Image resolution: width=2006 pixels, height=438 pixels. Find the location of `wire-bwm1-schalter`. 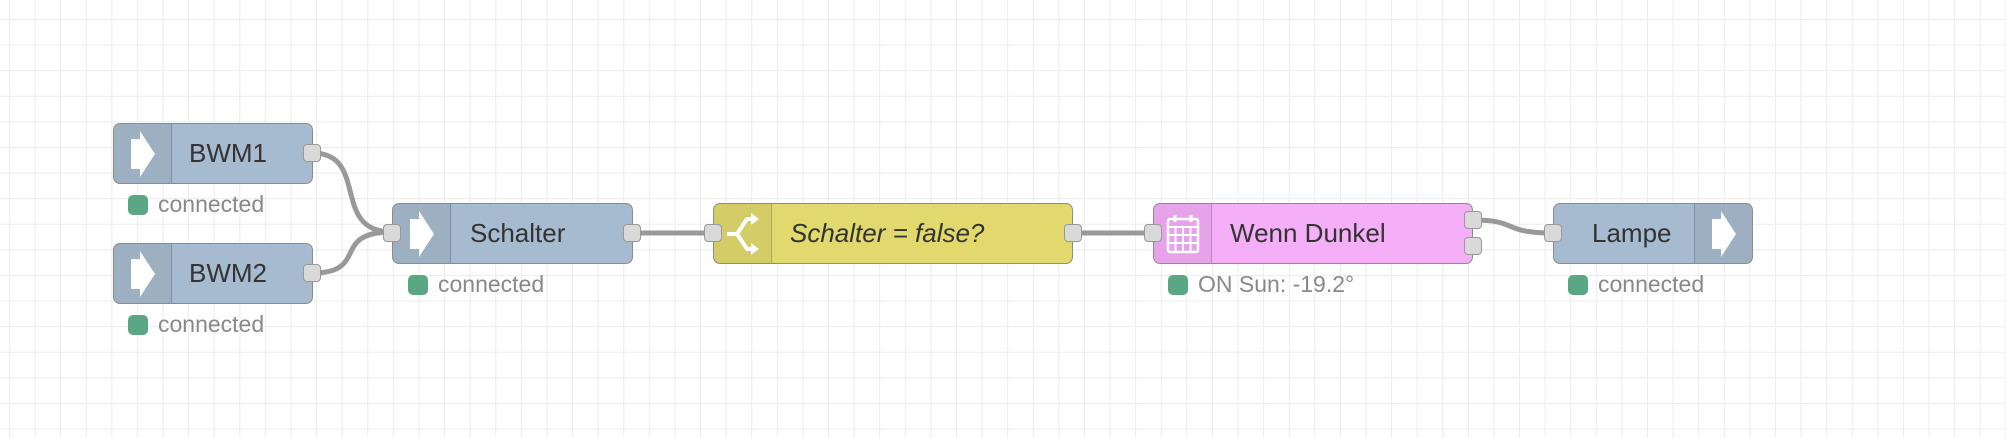

wire-bwm1-schalter is located at coordinates (352, 192).